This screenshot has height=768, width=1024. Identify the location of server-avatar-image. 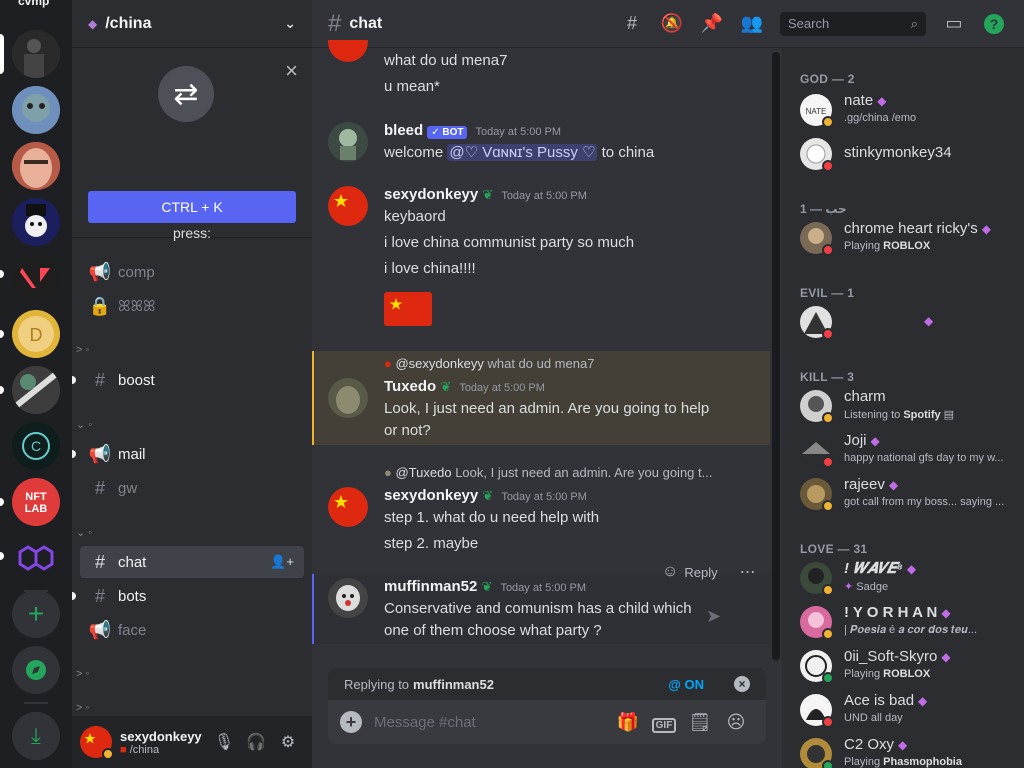
(36, 390).